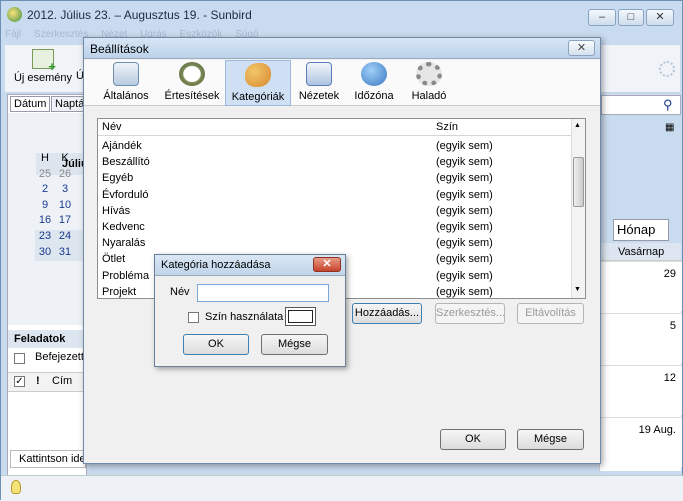 The height and width of the screenshot is (501, 683). I want to click on minical-week: 30 31, so click(60, 253).